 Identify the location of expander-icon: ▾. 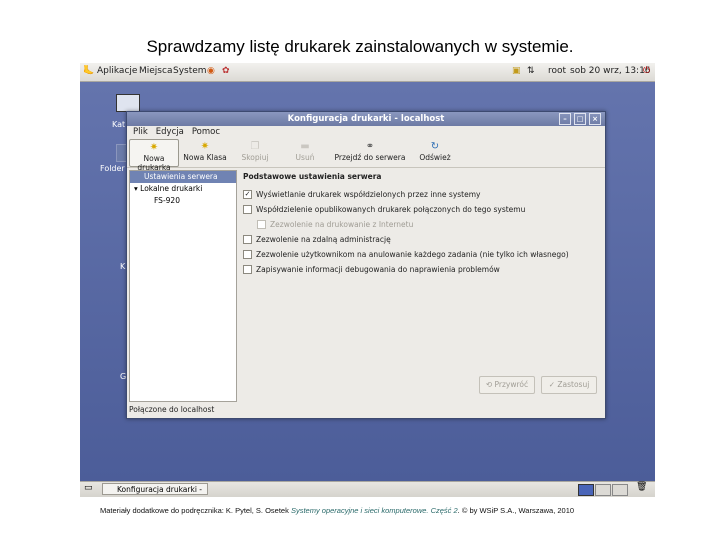
(136, 188).